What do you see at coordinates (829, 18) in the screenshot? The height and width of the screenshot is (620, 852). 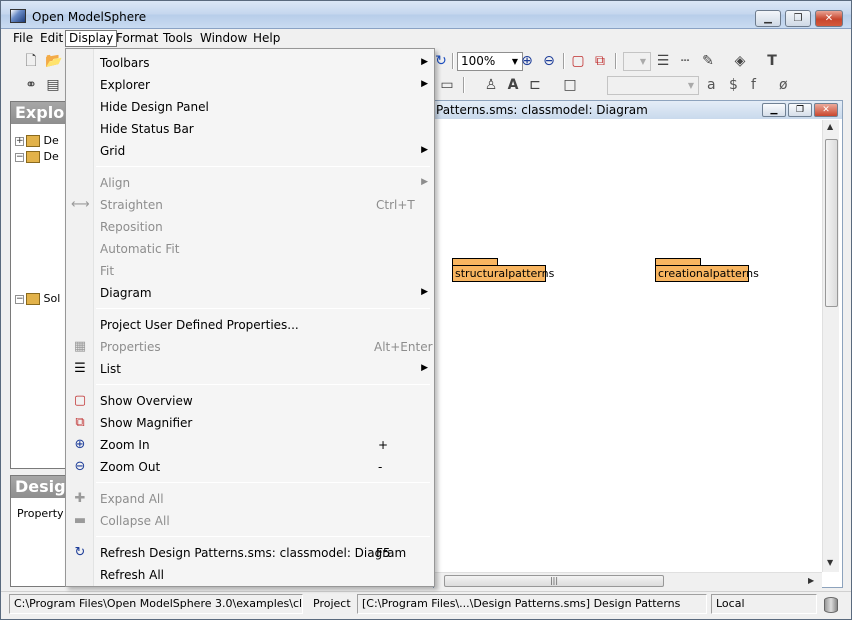 I see `close-button: ✕` at bounding box center [829, 18].